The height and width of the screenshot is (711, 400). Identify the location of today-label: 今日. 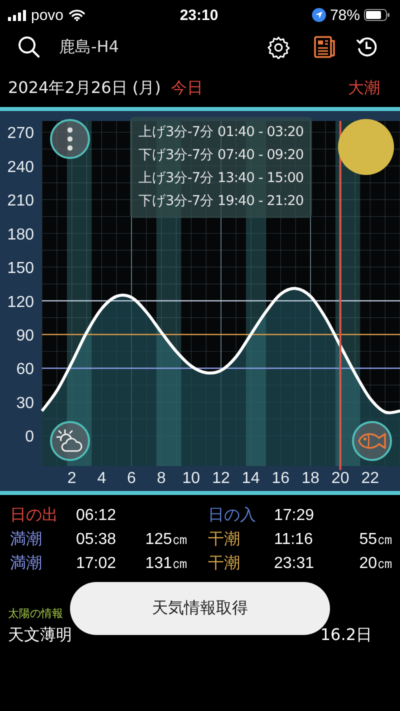
(186, 88).